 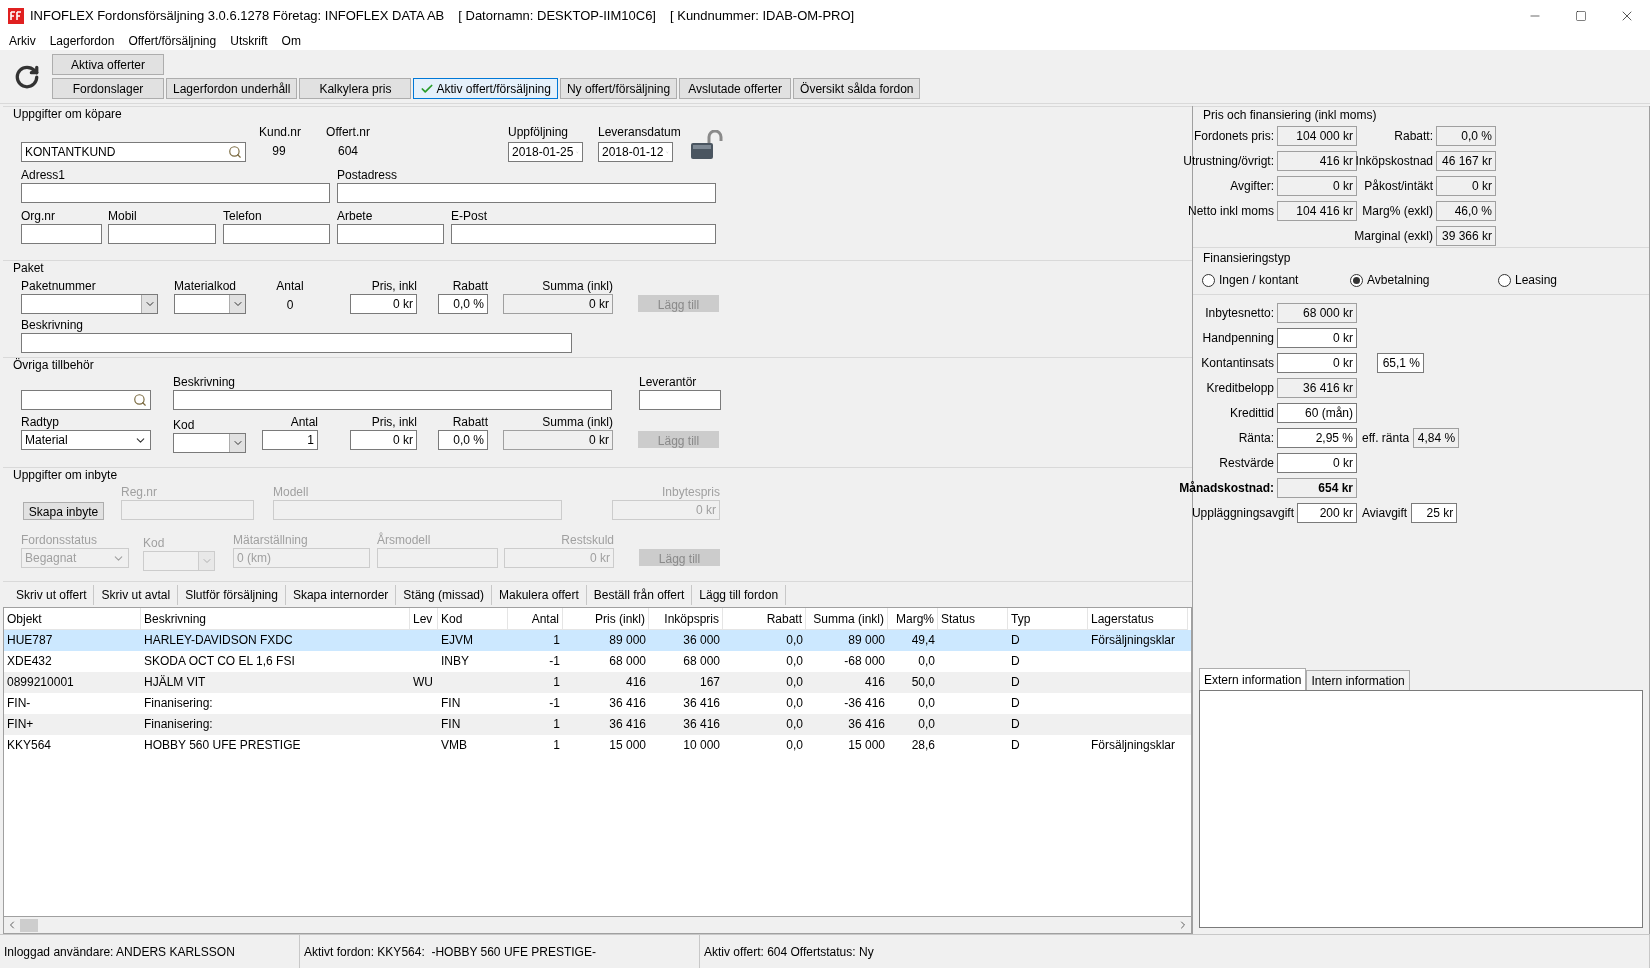 I want to click on dropdown: Material, so click(x=86, y=440).